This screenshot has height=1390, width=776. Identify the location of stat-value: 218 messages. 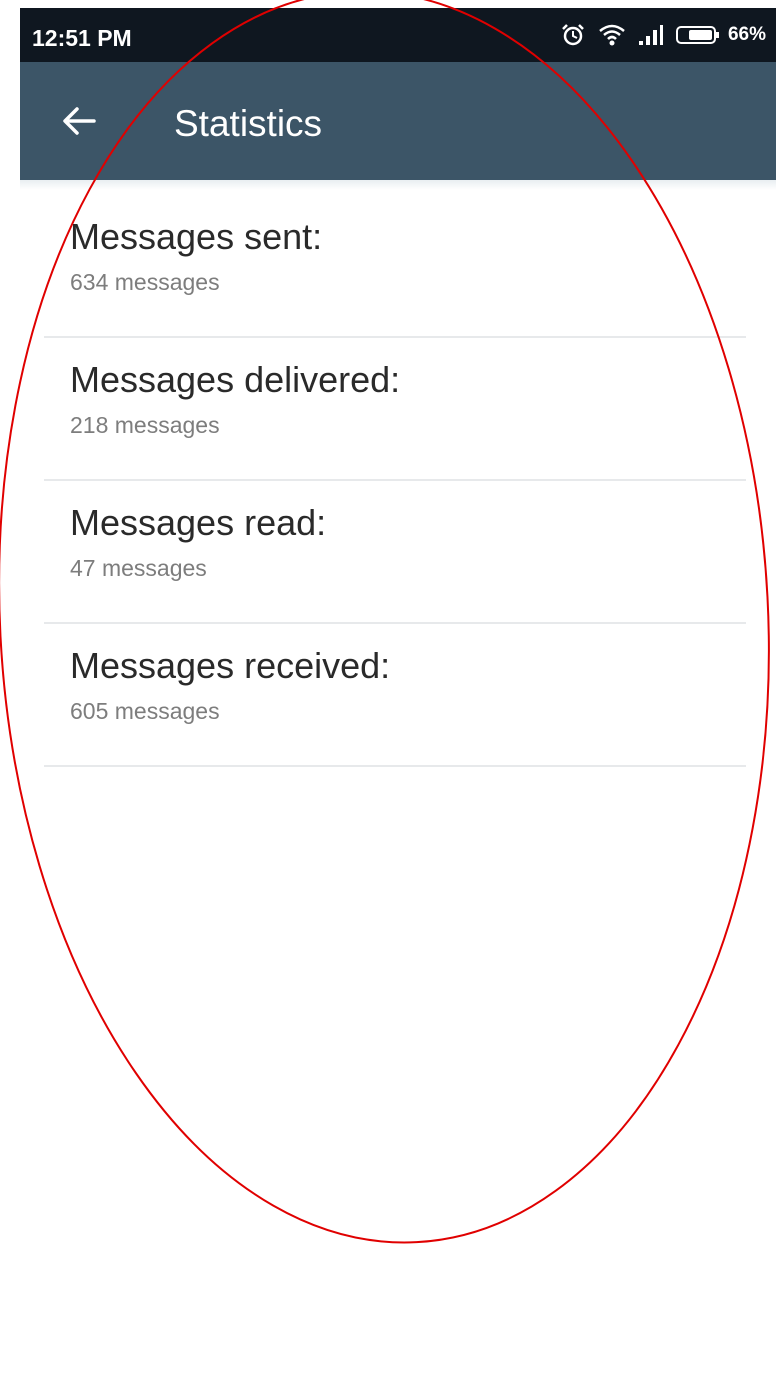
(145, 425).